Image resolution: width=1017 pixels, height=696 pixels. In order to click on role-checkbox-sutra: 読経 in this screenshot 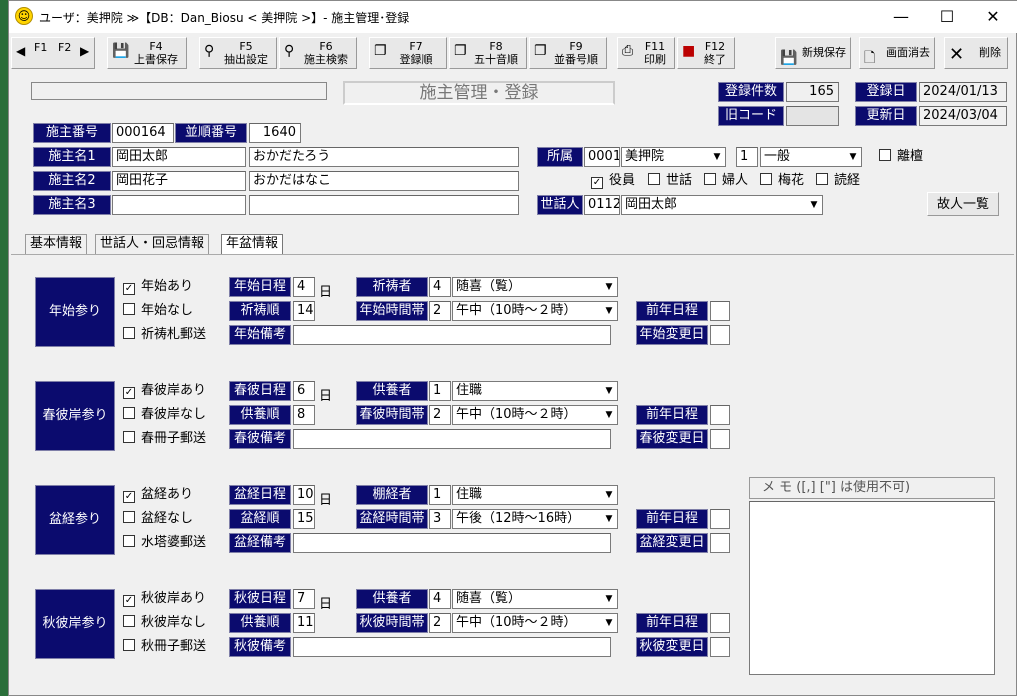, I will do `click(838, 181)`.